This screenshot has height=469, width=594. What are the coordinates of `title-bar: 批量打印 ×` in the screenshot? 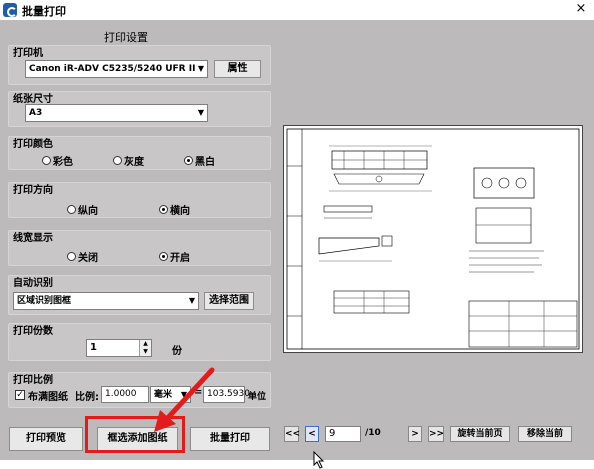 It's located at (297, 10).